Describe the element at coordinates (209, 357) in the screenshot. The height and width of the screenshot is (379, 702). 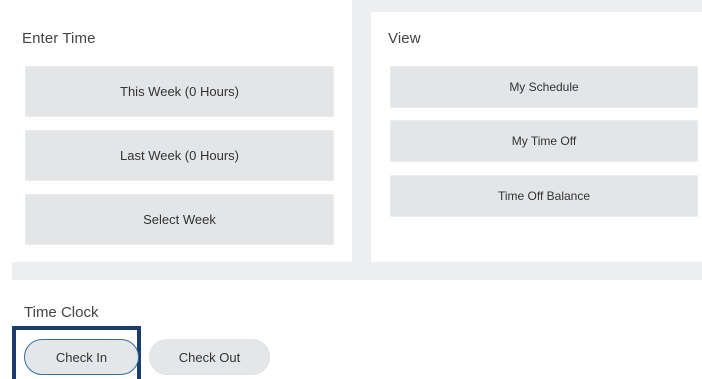
I see `check-out-button: Check Out` at that location.